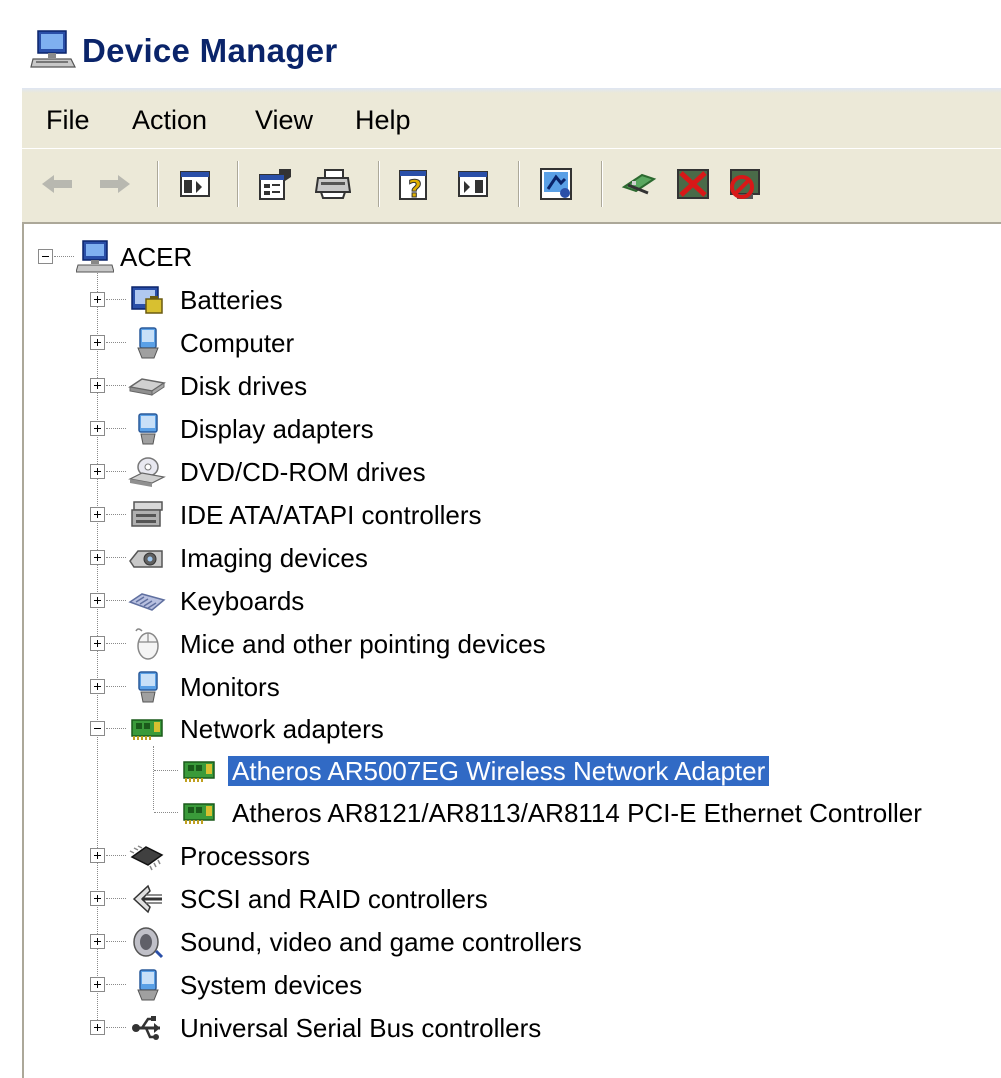 This screenshot has height=1078, width=1001. What do you see at coordinates (146, 858) in the screenshot?
I see `processor-icon` at bounding box center [146, 858].